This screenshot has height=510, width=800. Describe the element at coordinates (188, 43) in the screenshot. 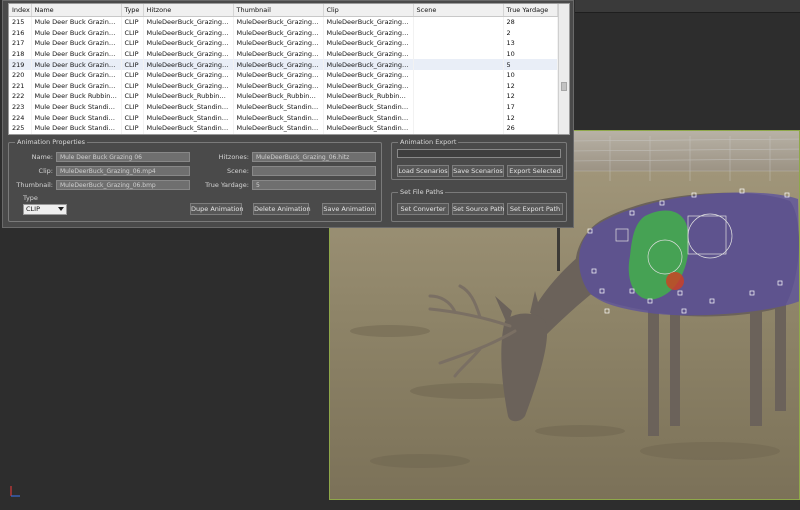

I see `table-cell: MuleDeerBuck_Grazing_04.hitz` at that location.